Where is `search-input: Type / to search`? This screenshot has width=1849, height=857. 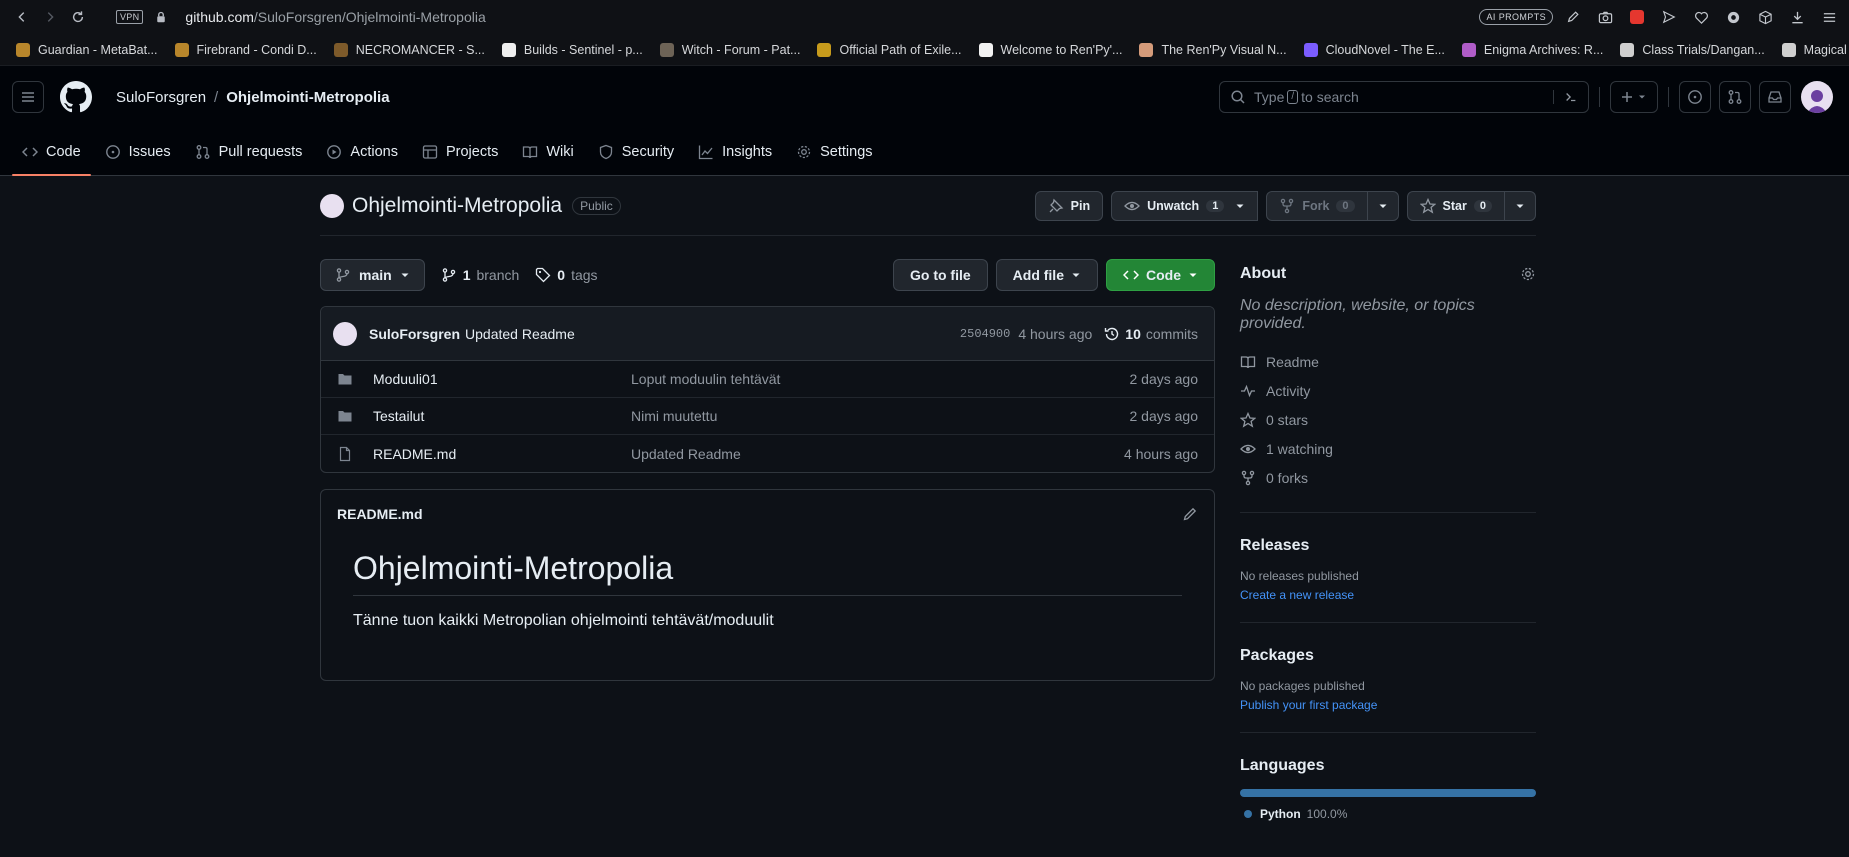
search-input: Type / to search is located at coordinates (1404, 97).